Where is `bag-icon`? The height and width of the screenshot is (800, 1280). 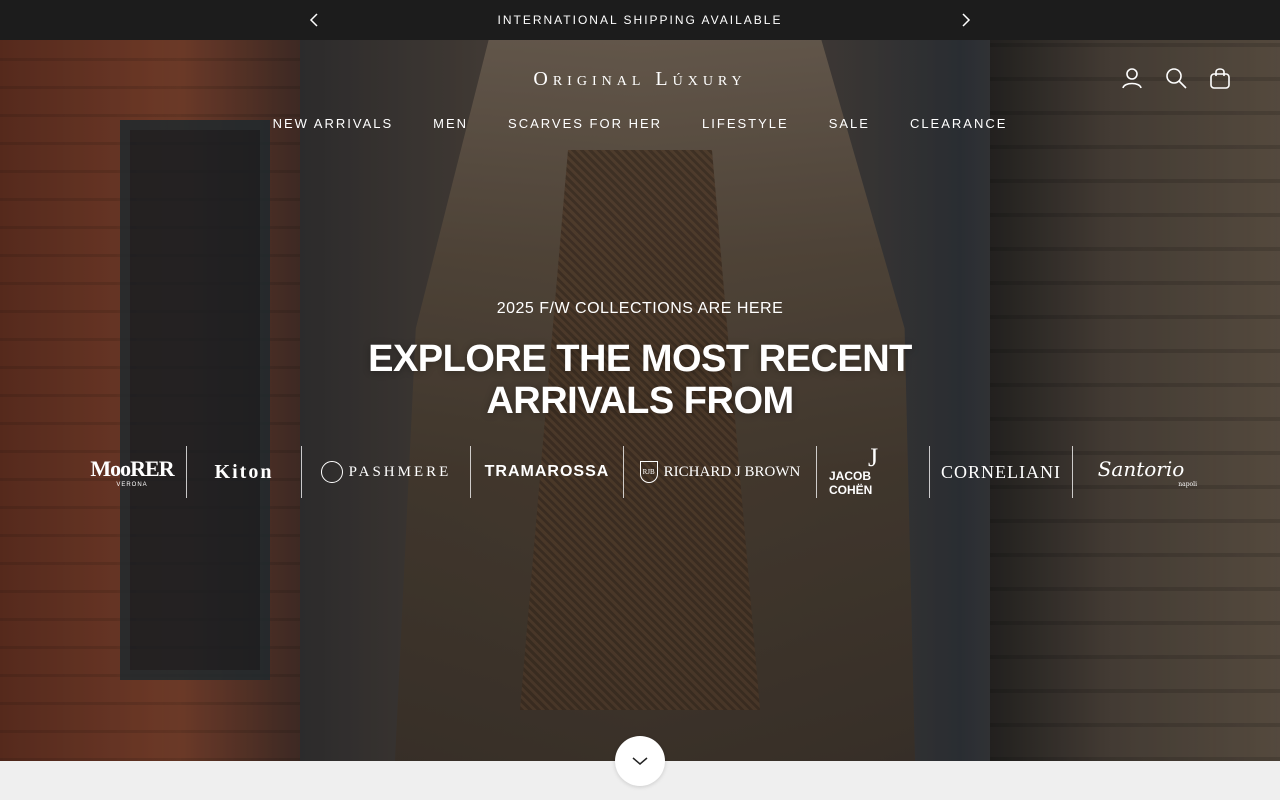 bag-icon is located at coordinates (1220, 78).